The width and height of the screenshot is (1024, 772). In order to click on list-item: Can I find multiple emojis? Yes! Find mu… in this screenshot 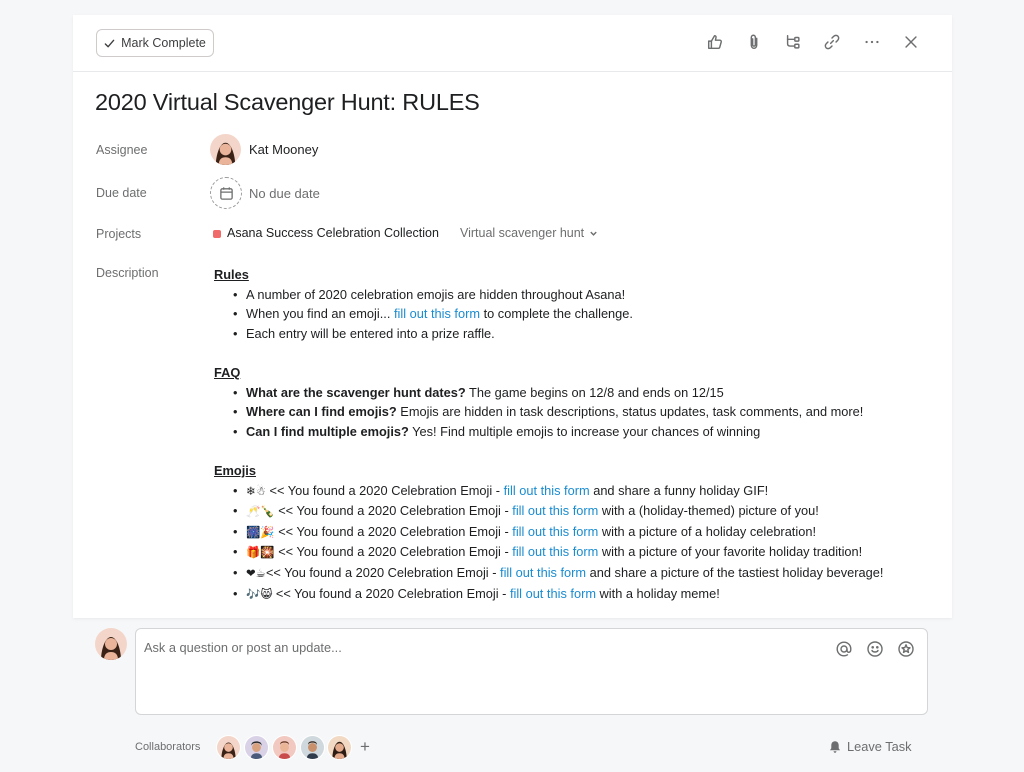, I will do `click(582, 432)`.